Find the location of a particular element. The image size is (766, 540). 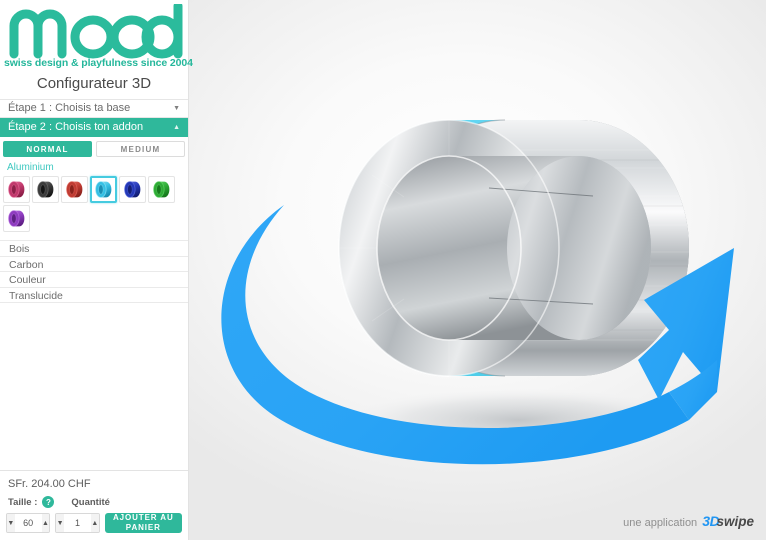

page-title: Configurateur 3D is located at coordinates (94, 83).